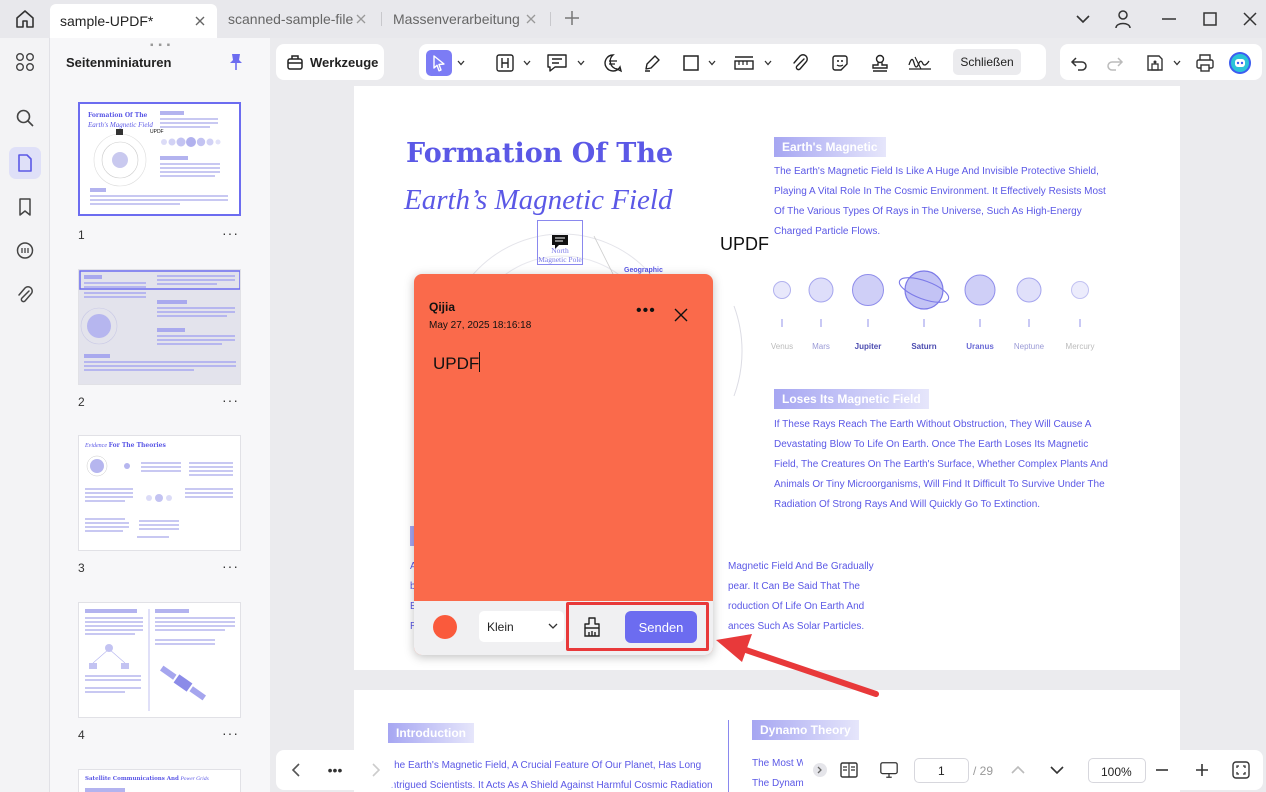  What do you see at coordinates (442, 307) in the screenshot?
I see `note-author: Qijia` at bounding box center [442, 307].